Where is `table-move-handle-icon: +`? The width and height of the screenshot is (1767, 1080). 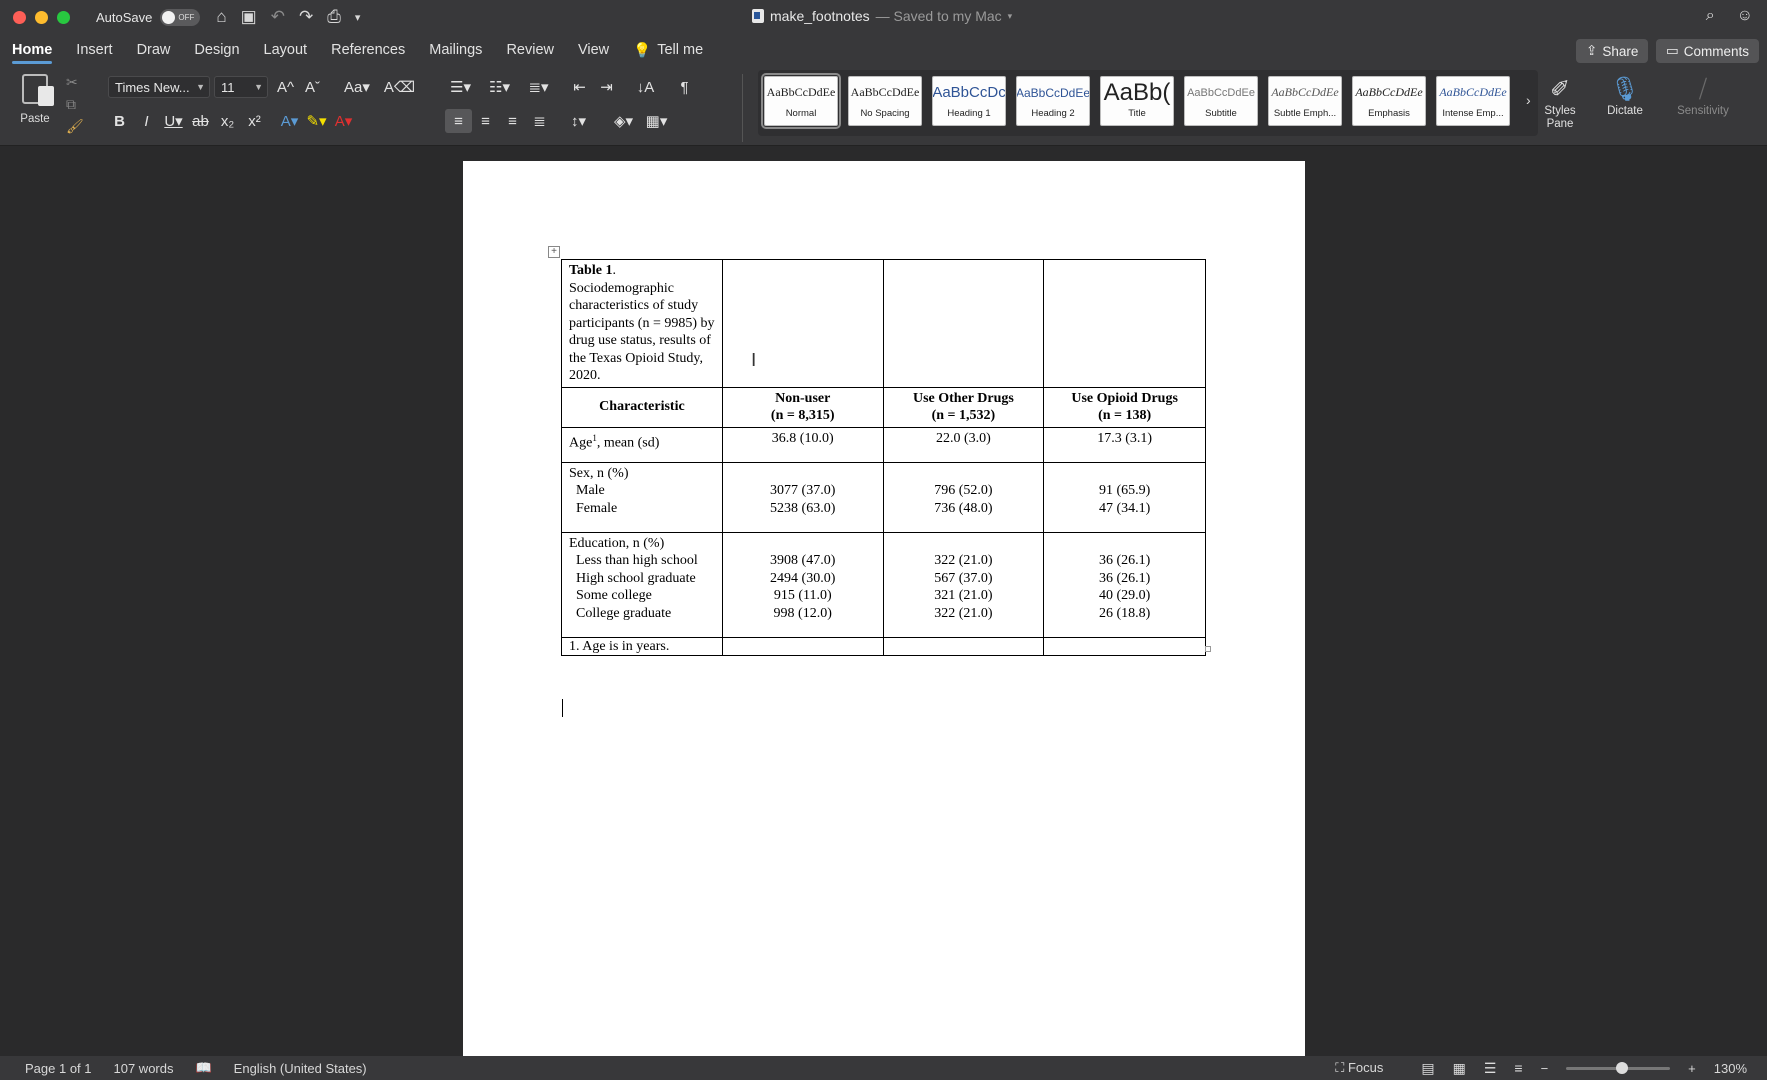 table-move-handle-icon: + is located at coordinates (554, 252).